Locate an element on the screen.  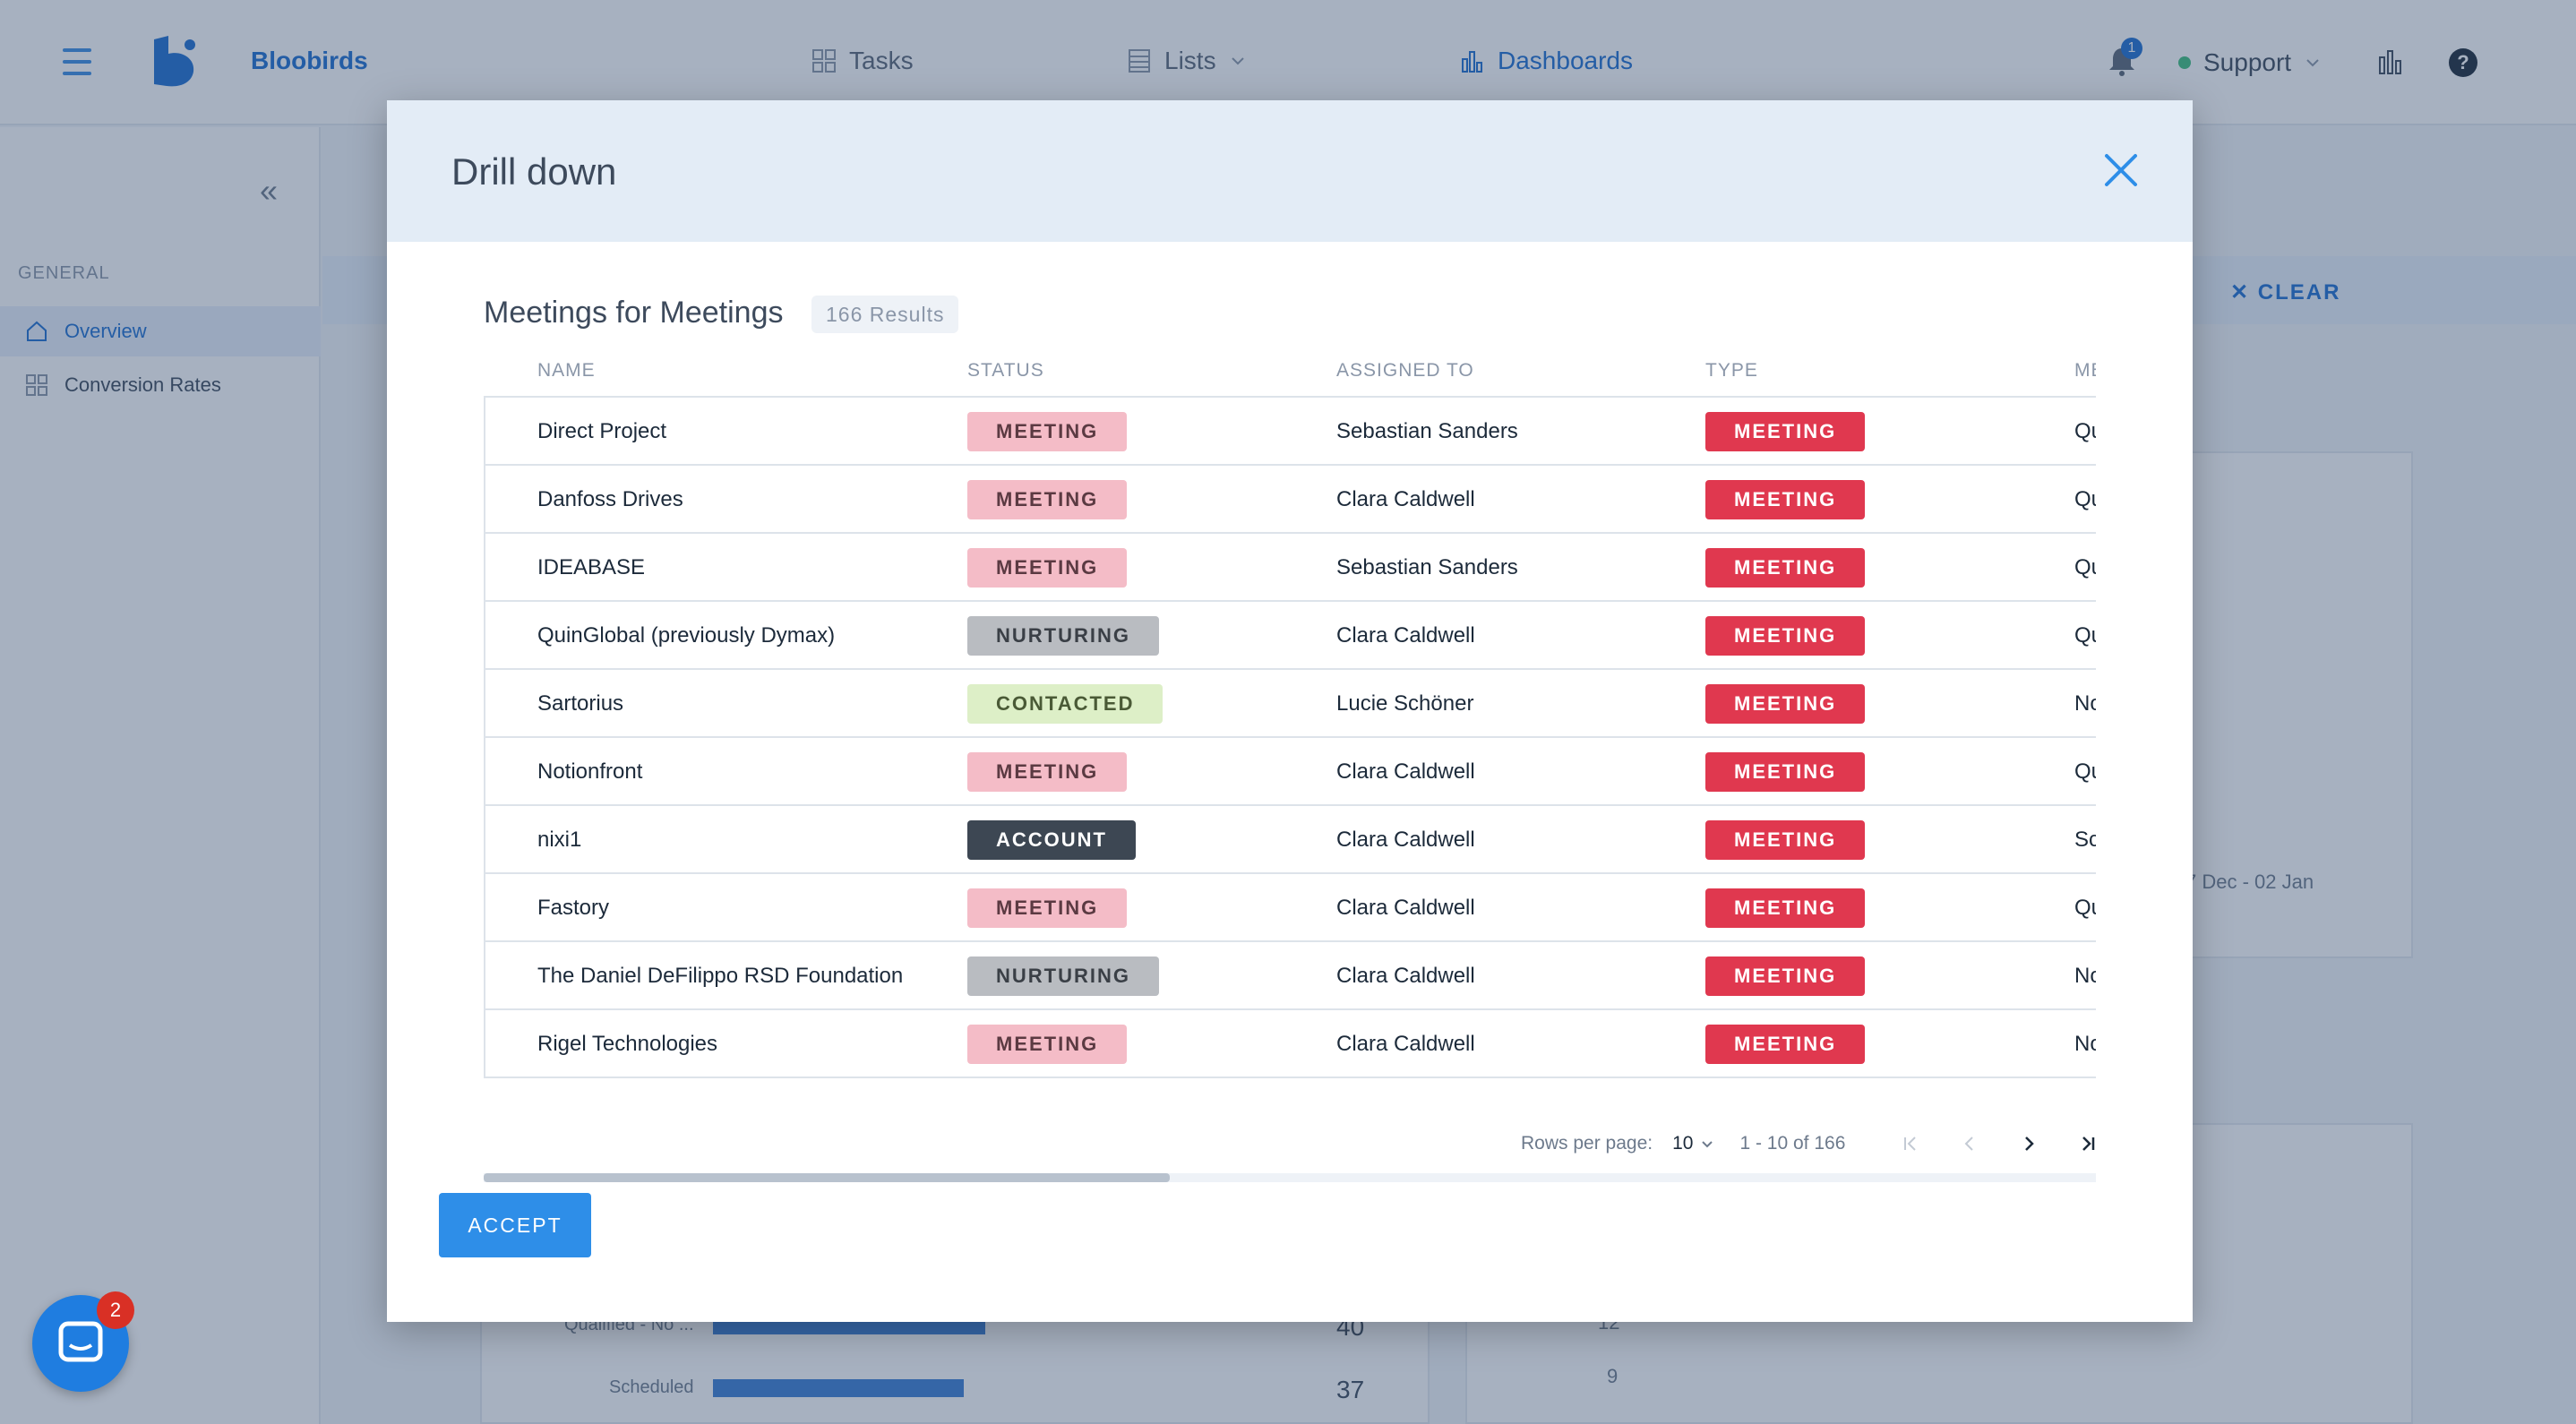
cell-name: The Daniel DeFilippo RSD Foundation is located at coordinates (720, 976).